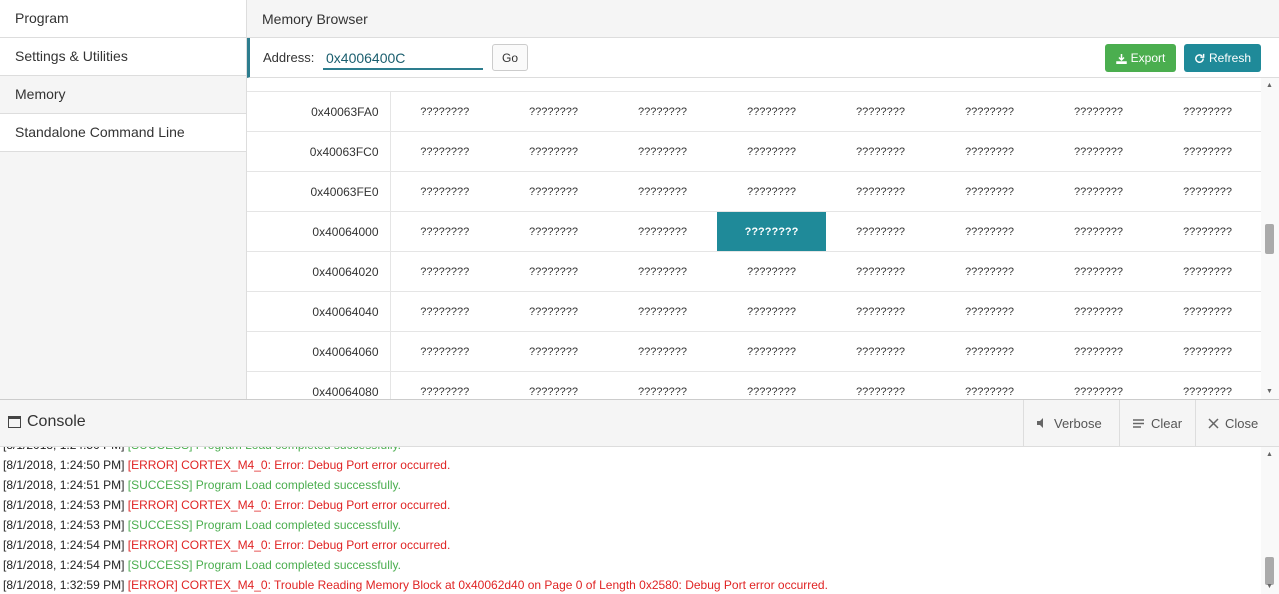 The image size is (1279, 594). What do you see at coordinates (763, 58) in the screenshot?
I see `memory-toolbar: Address: Go Export Refresh` at bounding box center [763, 58].